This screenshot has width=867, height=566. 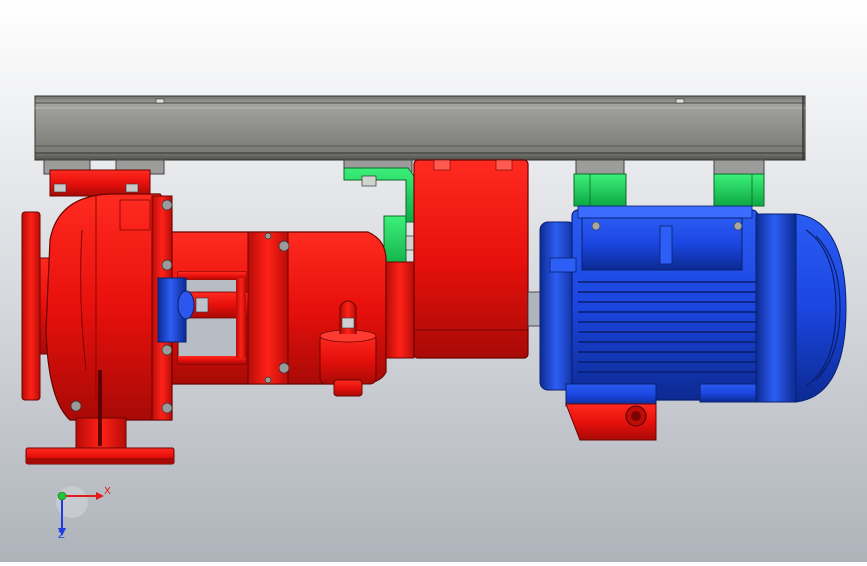 I want to click on motor-mount-bracket-right, so click(x=739, y=190).